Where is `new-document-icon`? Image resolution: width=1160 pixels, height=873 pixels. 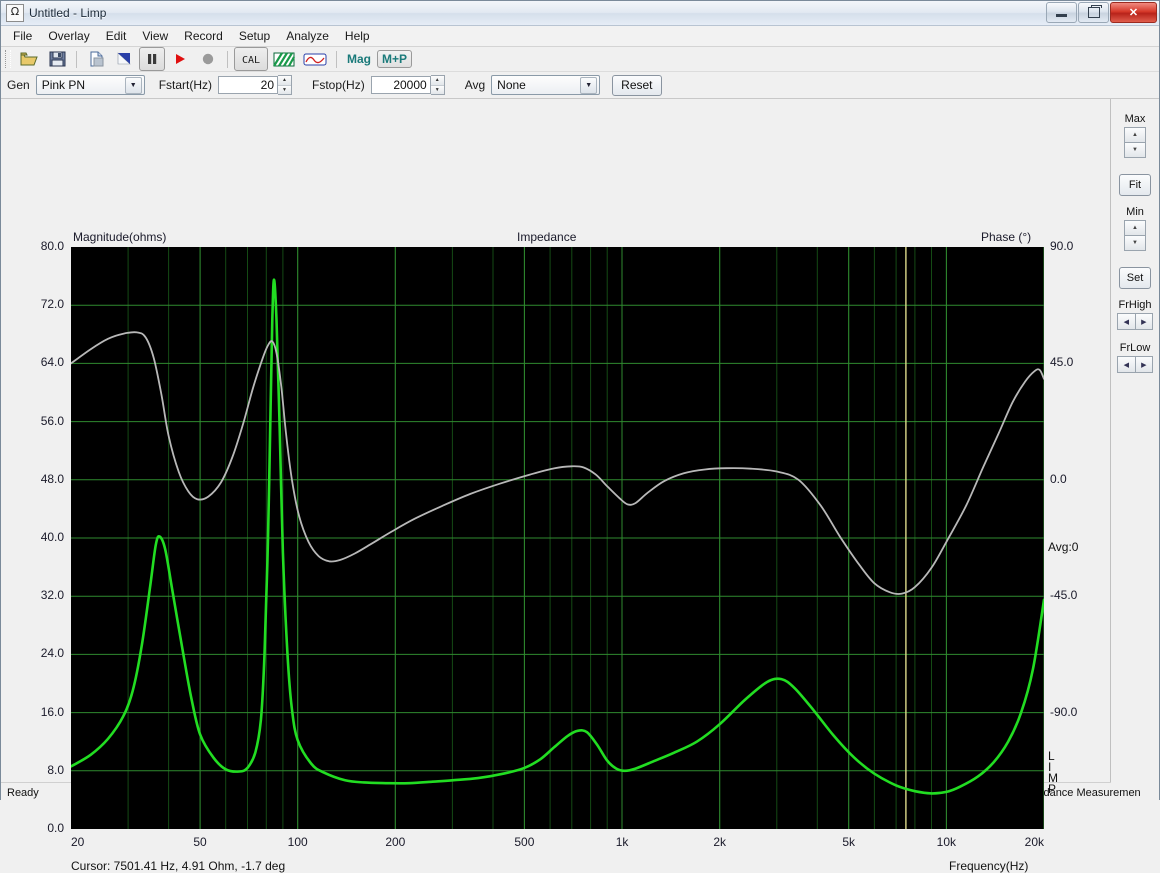
new-document-icon is located at coordinates (96, 59).